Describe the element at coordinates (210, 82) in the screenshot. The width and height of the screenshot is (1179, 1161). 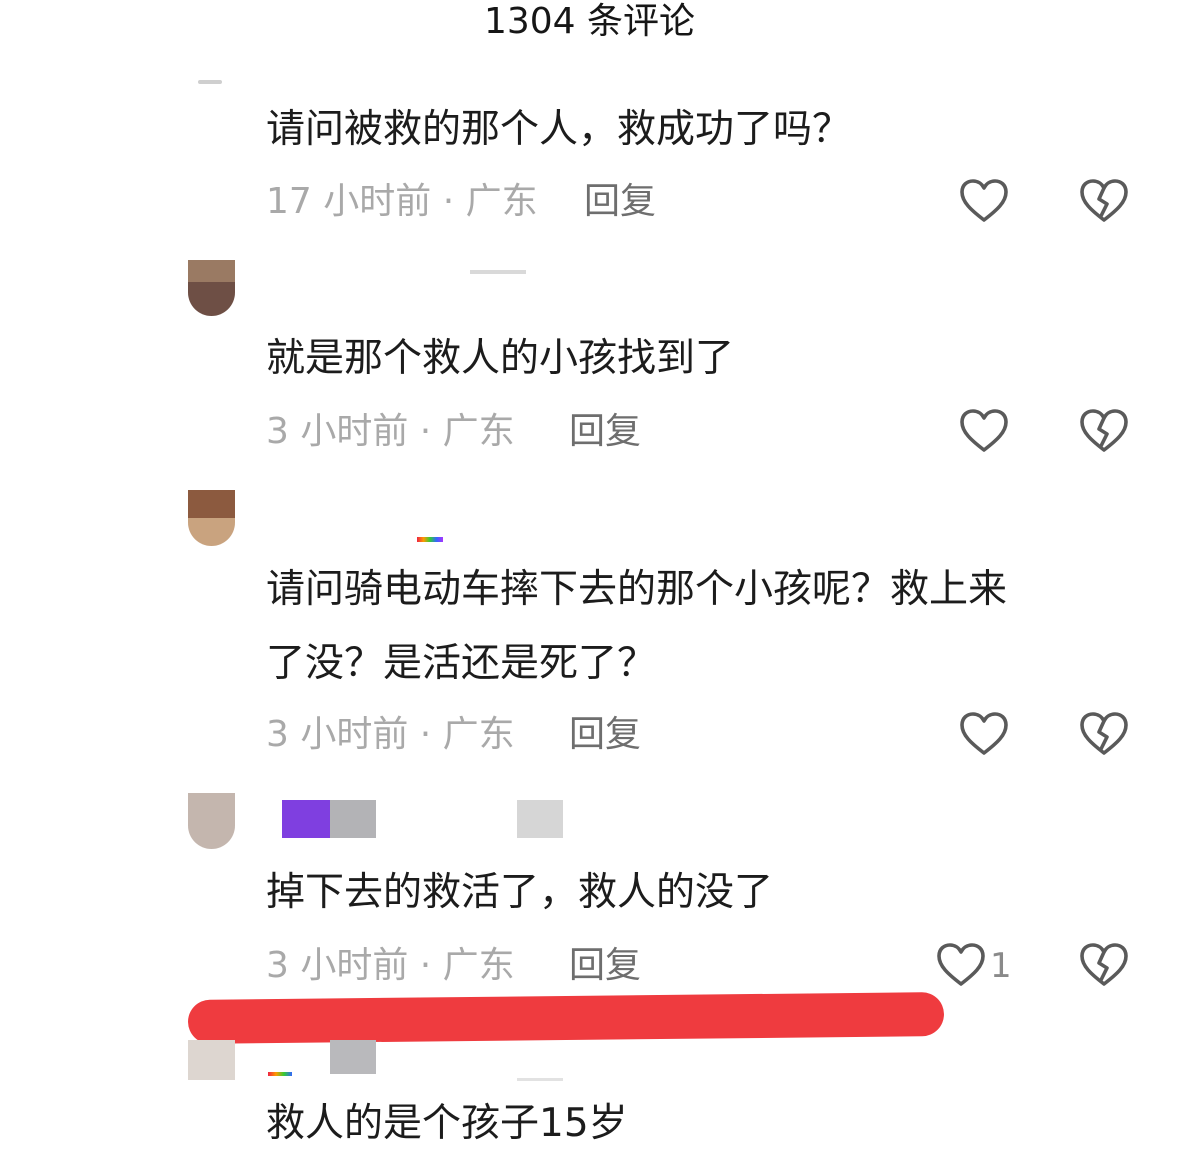
I see `avatar-remnant` at that location.